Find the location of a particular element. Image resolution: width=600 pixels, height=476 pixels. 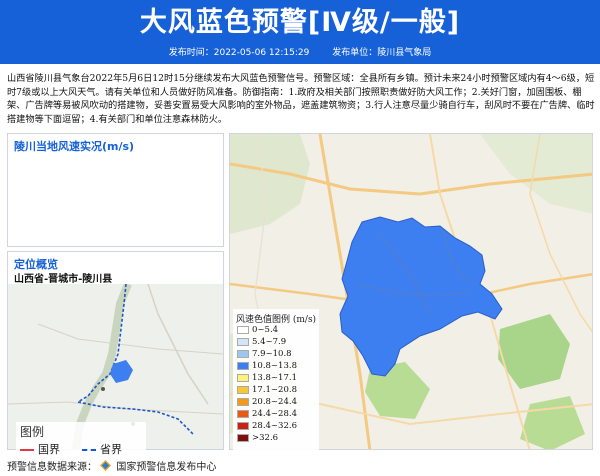

legend-item-national-border: 国界 is located at coordinates (40, 449).